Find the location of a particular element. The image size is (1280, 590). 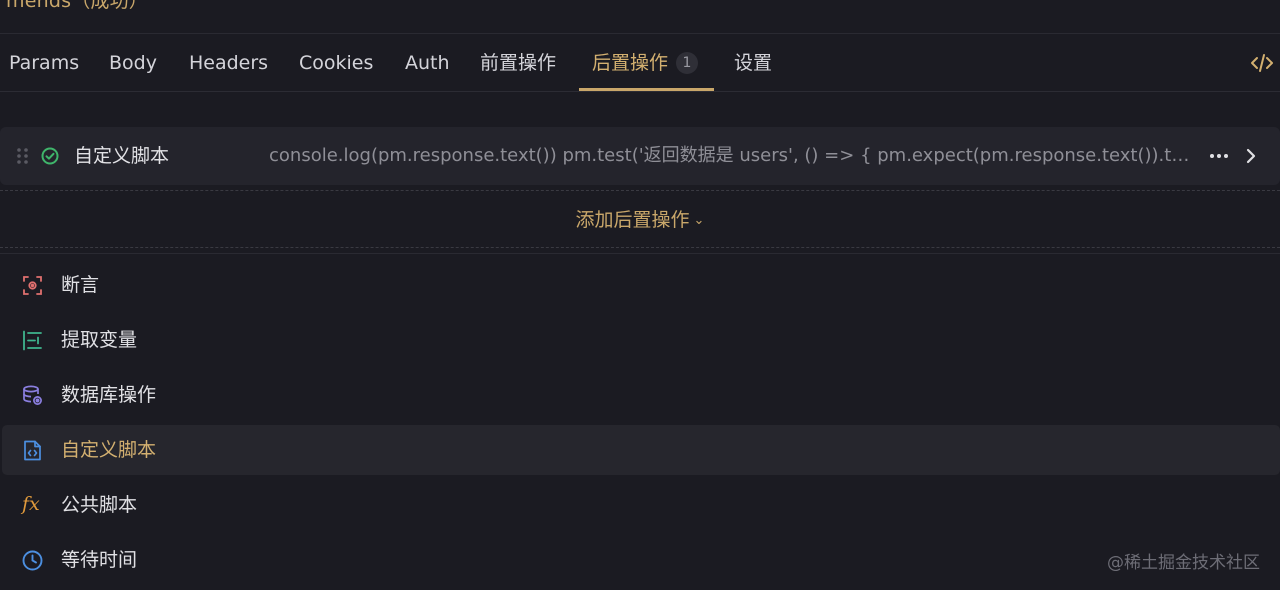

menu-item-public-script: fx 公共脚本 is located at coordinates (641, 505).